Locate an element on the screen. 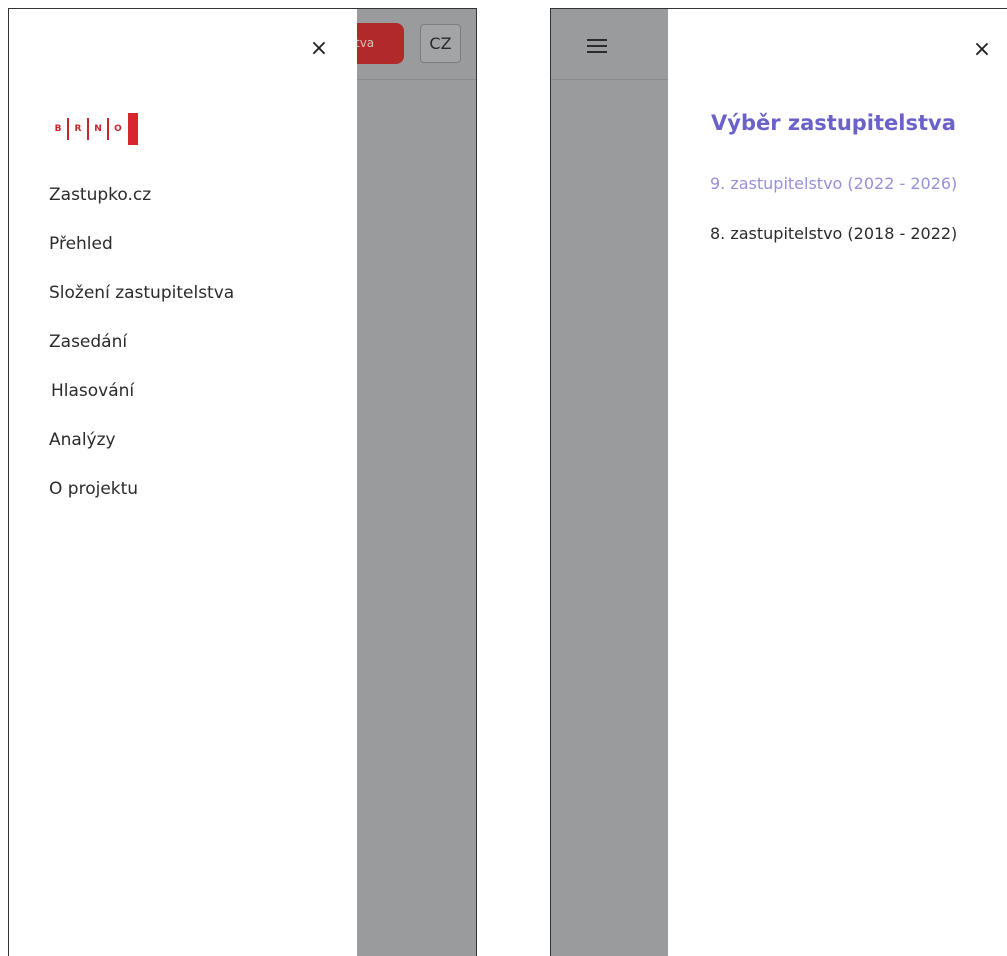 The image size is (1007, 956). menu-item-zasedani: Zasedání is located at coordinates (141, 352).